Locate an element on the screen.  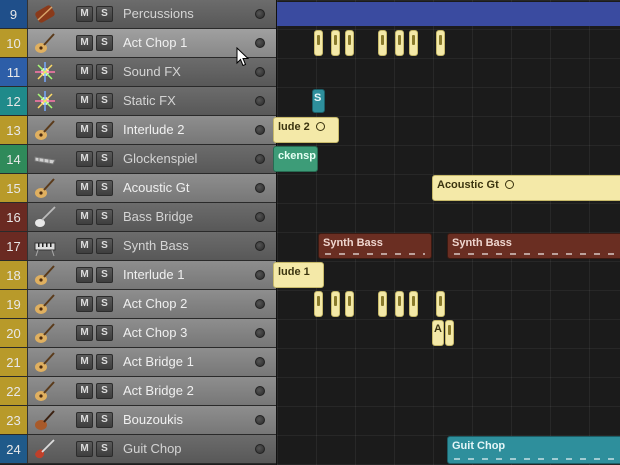
track-row: 22 M S Act Bridge 2 is located at coordinates (138, 391).